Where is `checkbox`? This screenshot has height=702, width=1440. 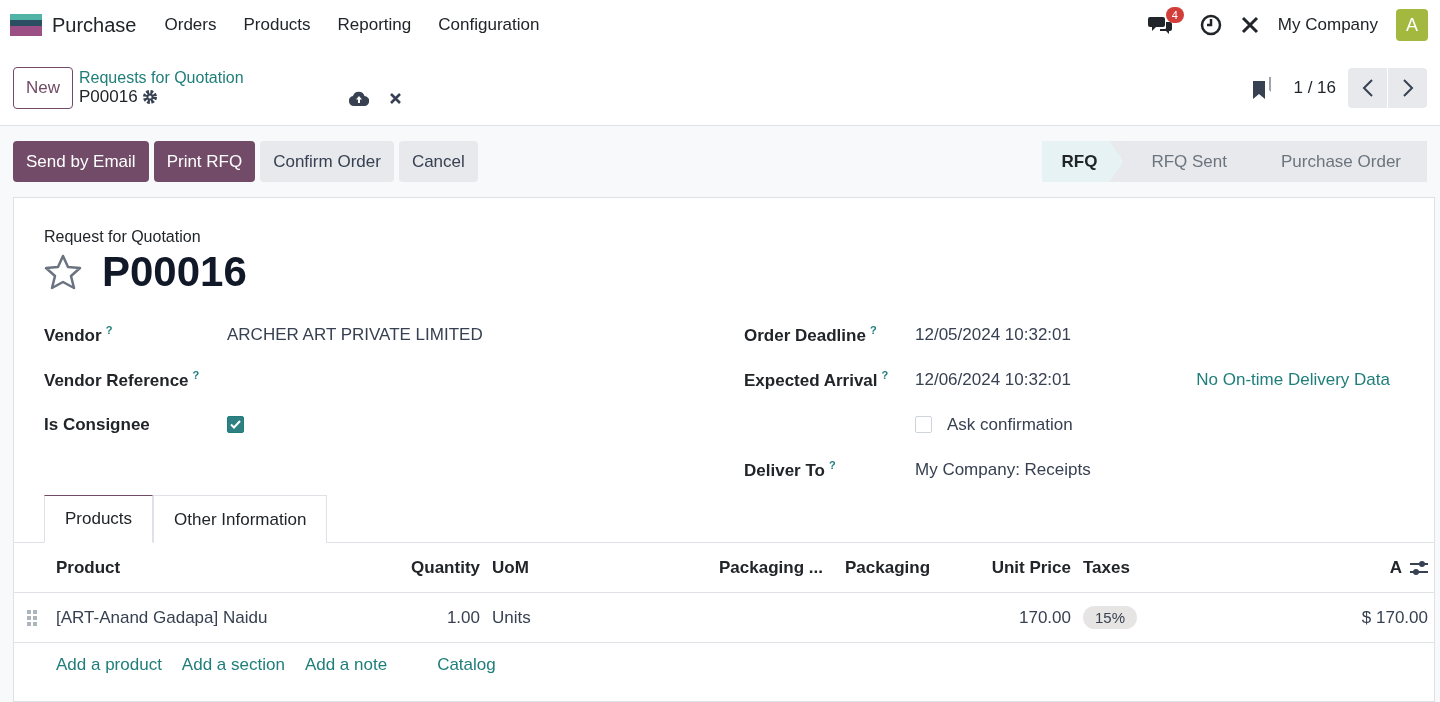 checkbox is located at coordinates (235, 424).